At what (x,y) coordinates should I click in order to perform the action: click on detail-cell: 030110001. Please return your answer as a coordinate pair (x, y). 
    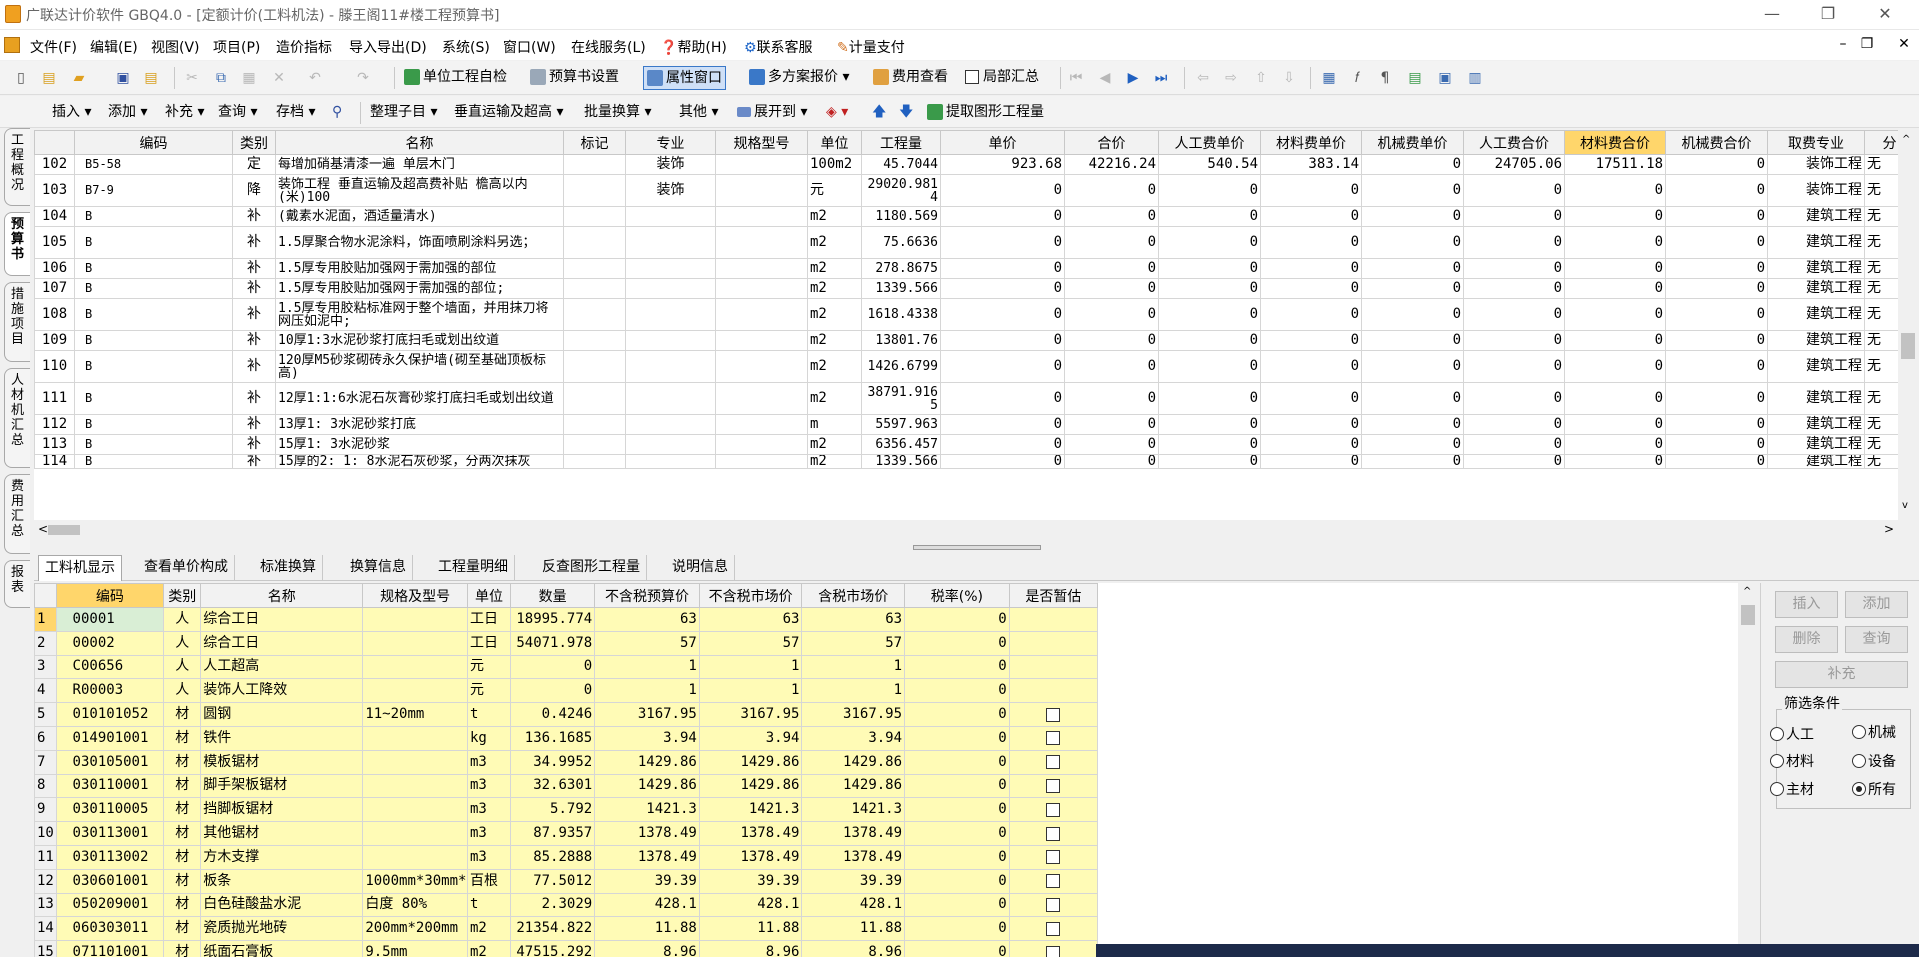
    Looking at the image, I should click on (110, 786).